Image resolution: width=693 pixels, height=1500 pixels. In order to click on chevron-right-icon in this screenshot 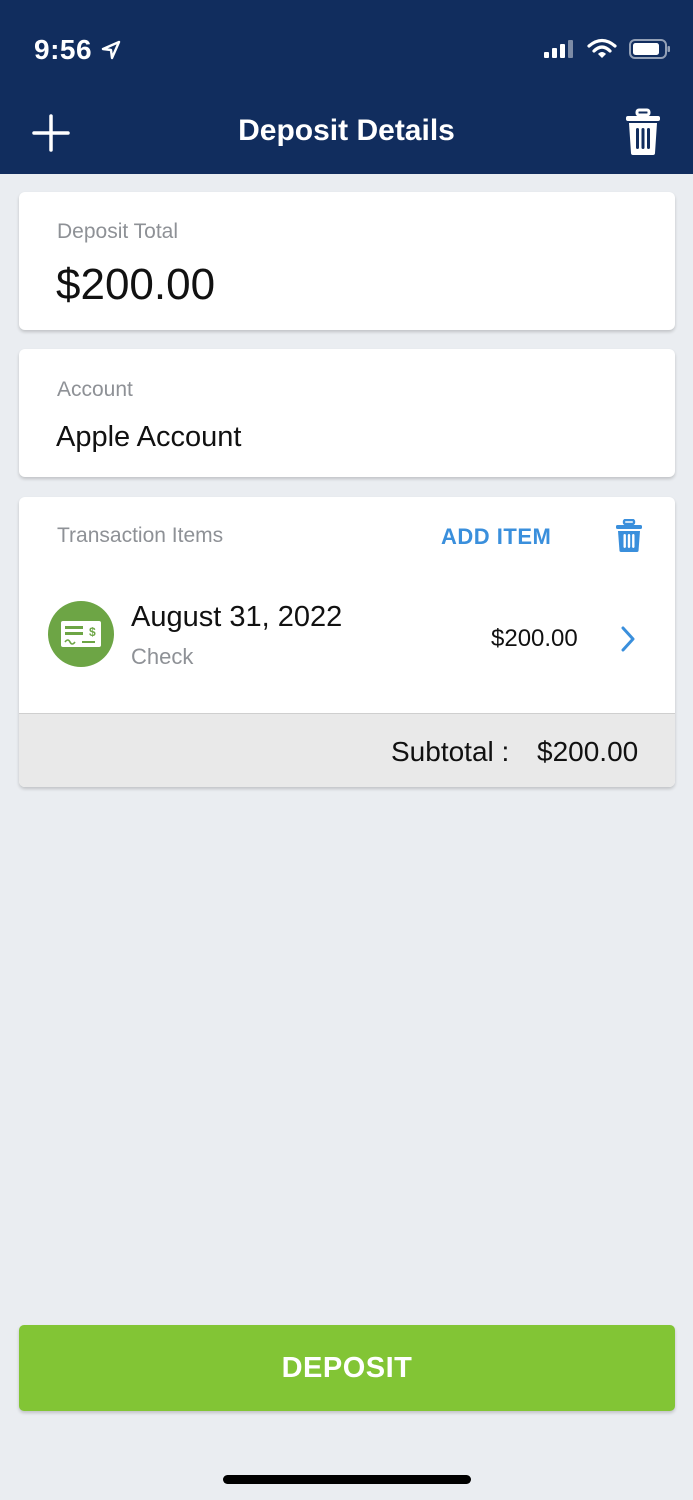, I will do `click(628, 639)`.